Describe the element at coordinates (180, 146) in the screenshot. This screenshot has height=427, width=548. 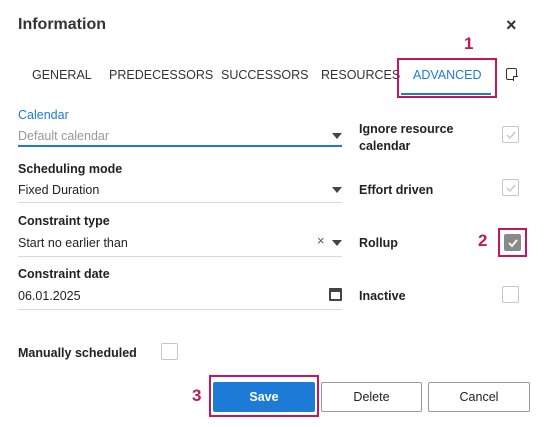
I see `calendar-underline` at that location.